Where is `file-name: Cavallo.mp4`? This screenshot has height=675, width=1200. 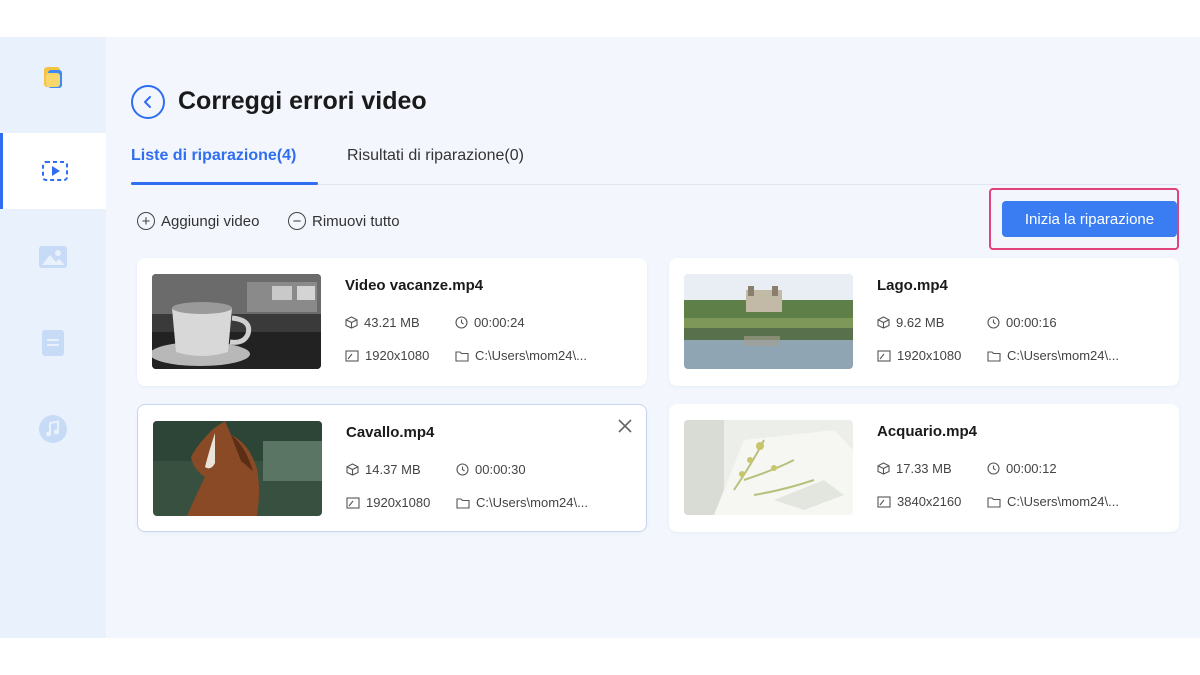
file-name: Cavallo.mp4 is located at coordinates (390, 432).